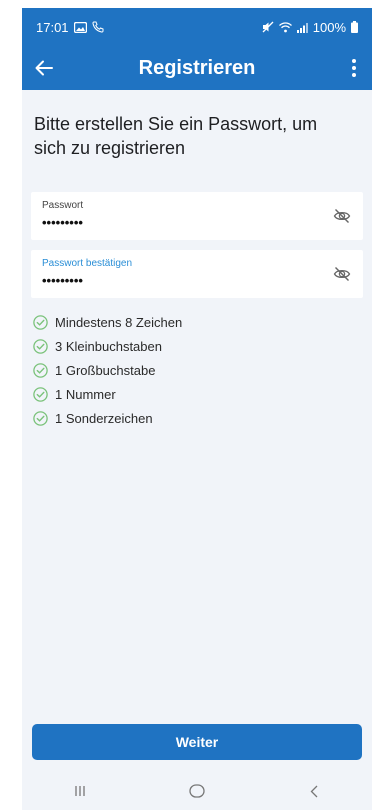 The height and width of the screenshot is (810, 376). Describe the element at coordinates (197, 742) in the screenshot. I see `continue-button: Weiter` at that location.